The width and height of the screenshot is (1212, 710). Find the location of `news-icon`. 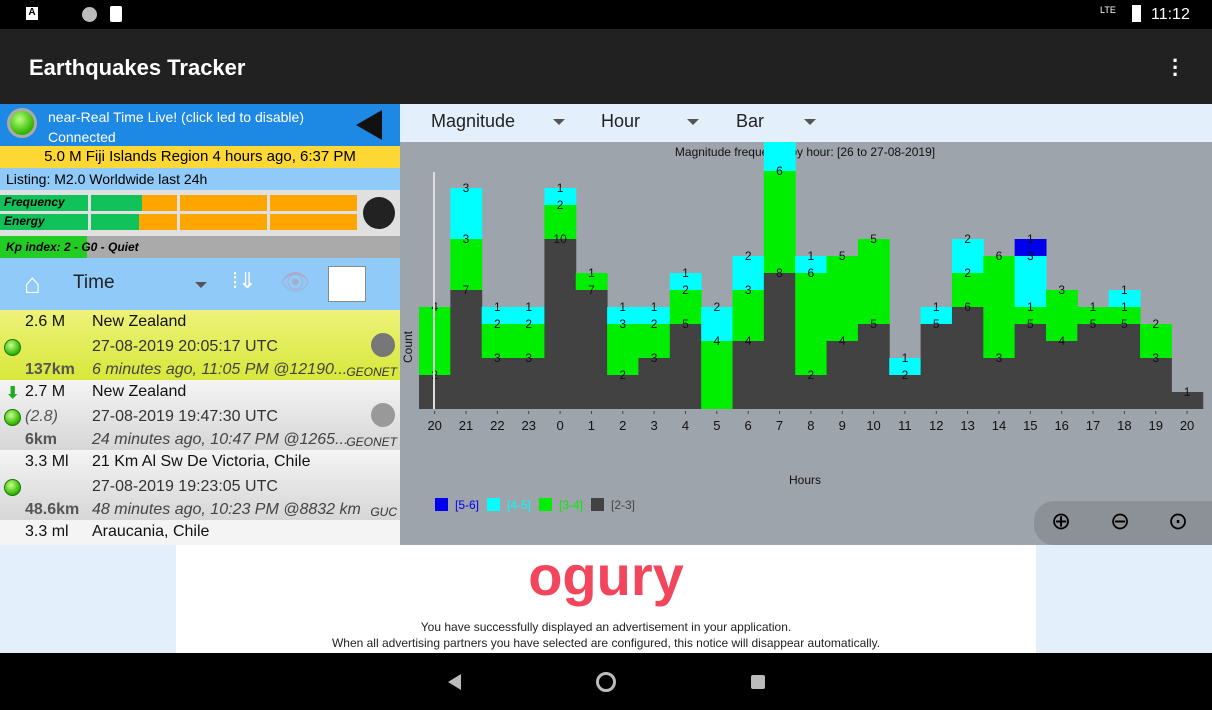

news-icon is located at coordinates (347, 284).